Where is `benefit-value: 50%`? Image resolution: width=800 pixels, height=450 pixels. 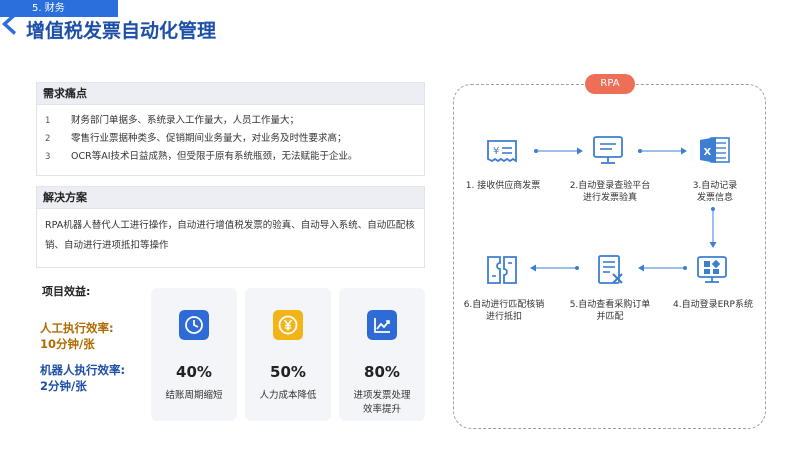
benefit-value: 50% is located at coordinates (288, 372).